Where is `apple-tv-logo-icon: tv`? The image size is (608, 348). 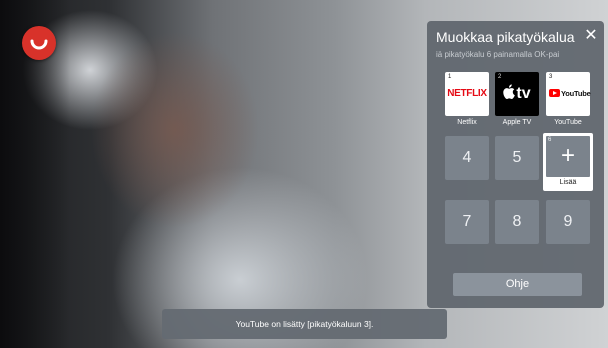 apple-tv-logo-icon: tv is located at coordinates (517, 93).